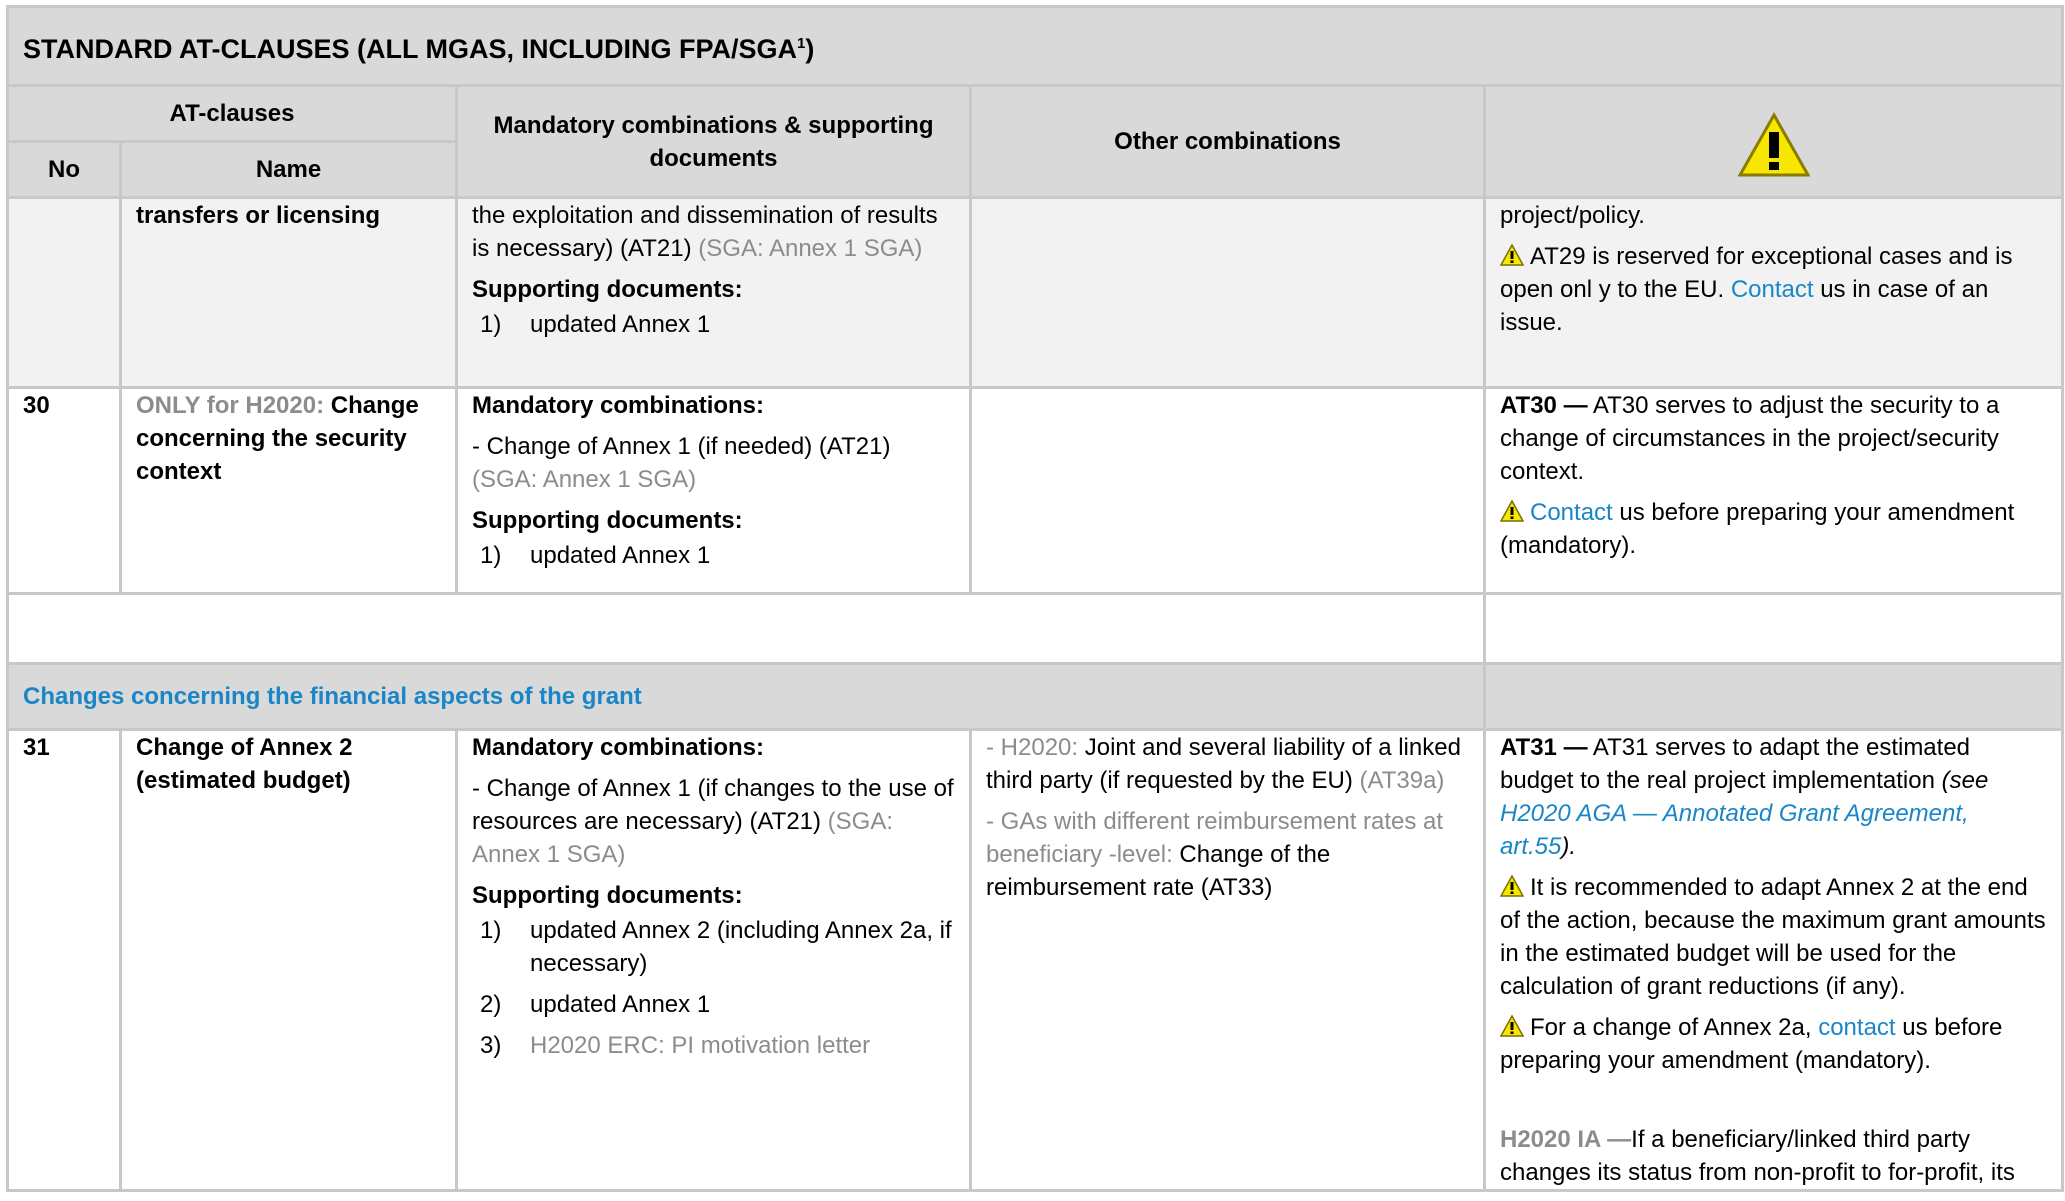 The image size is (2065, 1201). I want to click on row29-other, so click(1227, 292).